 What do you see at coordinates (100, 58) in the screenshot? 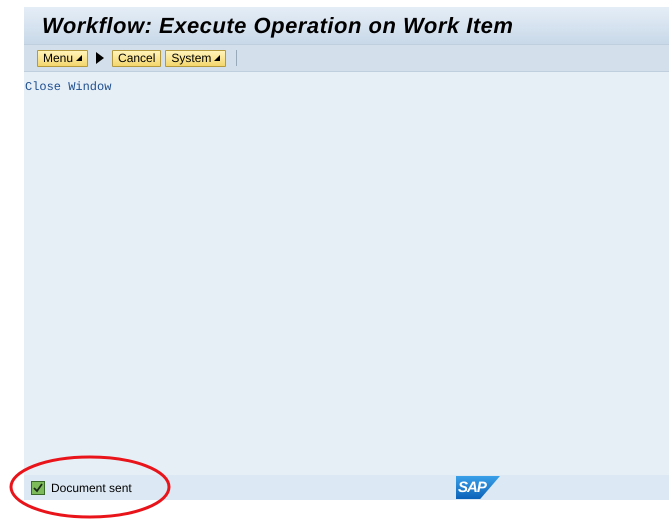
I see `play-arrow-icon` at bounding box center [100, 58].